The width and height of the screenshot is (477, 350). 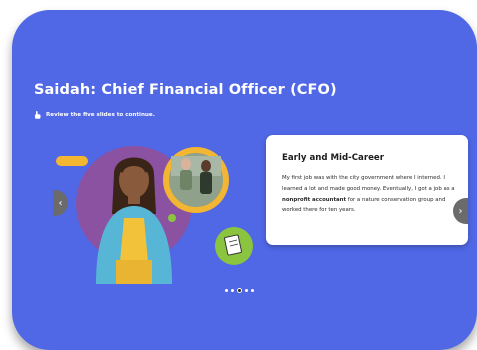 I want to click on slide-heading: Early and Mid-Career, so click(x=333, y=158).